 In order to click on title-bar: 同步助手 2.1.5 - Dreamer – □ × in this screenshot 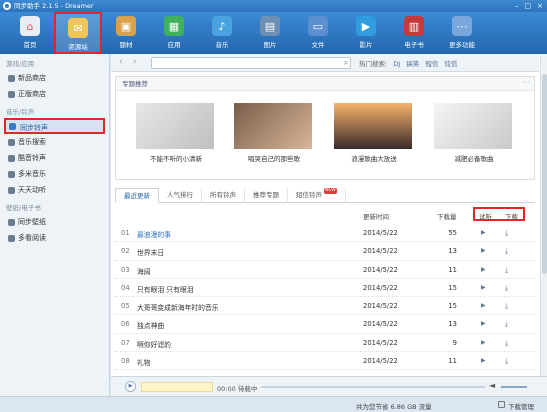, I will do `click(273, 6)`.